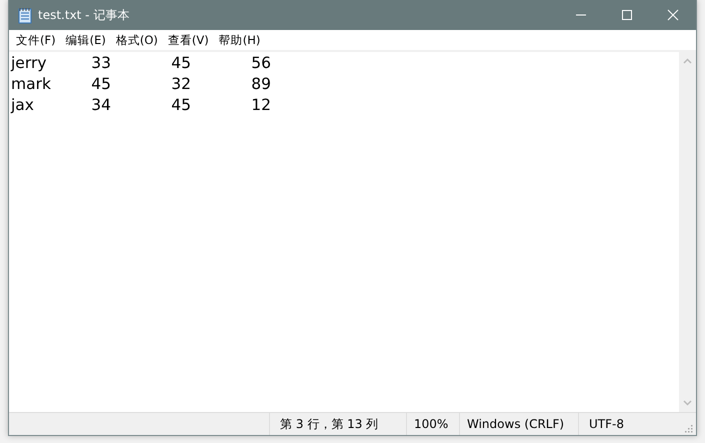  What do you see at coordinates (687, 232) in the screenshot?
I see `scrollbar` at bounding box center [687, 232].